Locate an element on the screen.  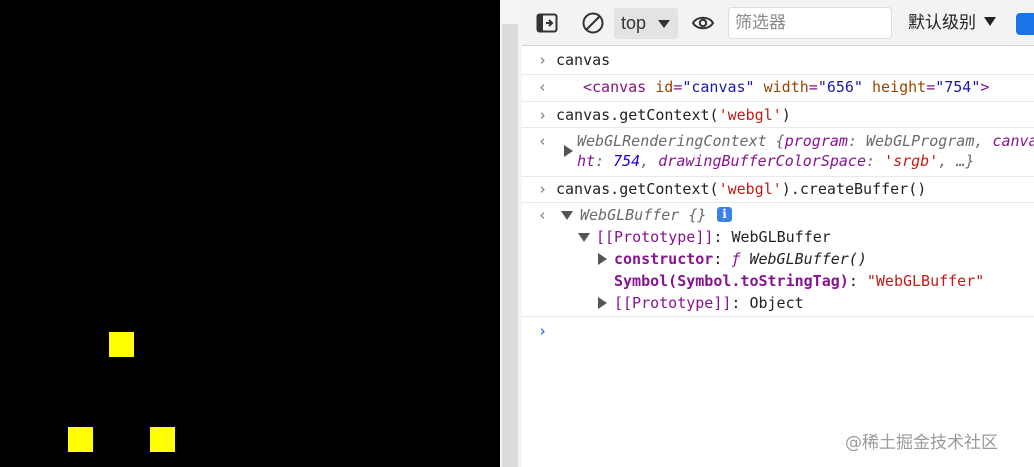
console-input-text: canvas is located at coordinates (583, 60).